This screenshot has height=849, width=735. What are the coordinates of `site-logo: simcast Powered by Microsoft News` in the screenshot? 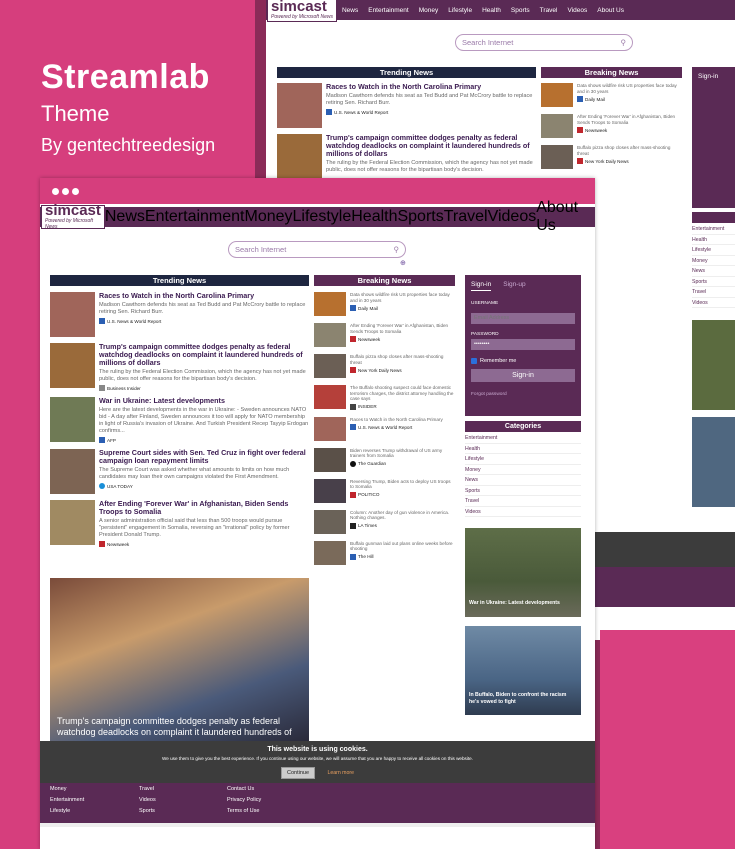 It's located at (73, 216).